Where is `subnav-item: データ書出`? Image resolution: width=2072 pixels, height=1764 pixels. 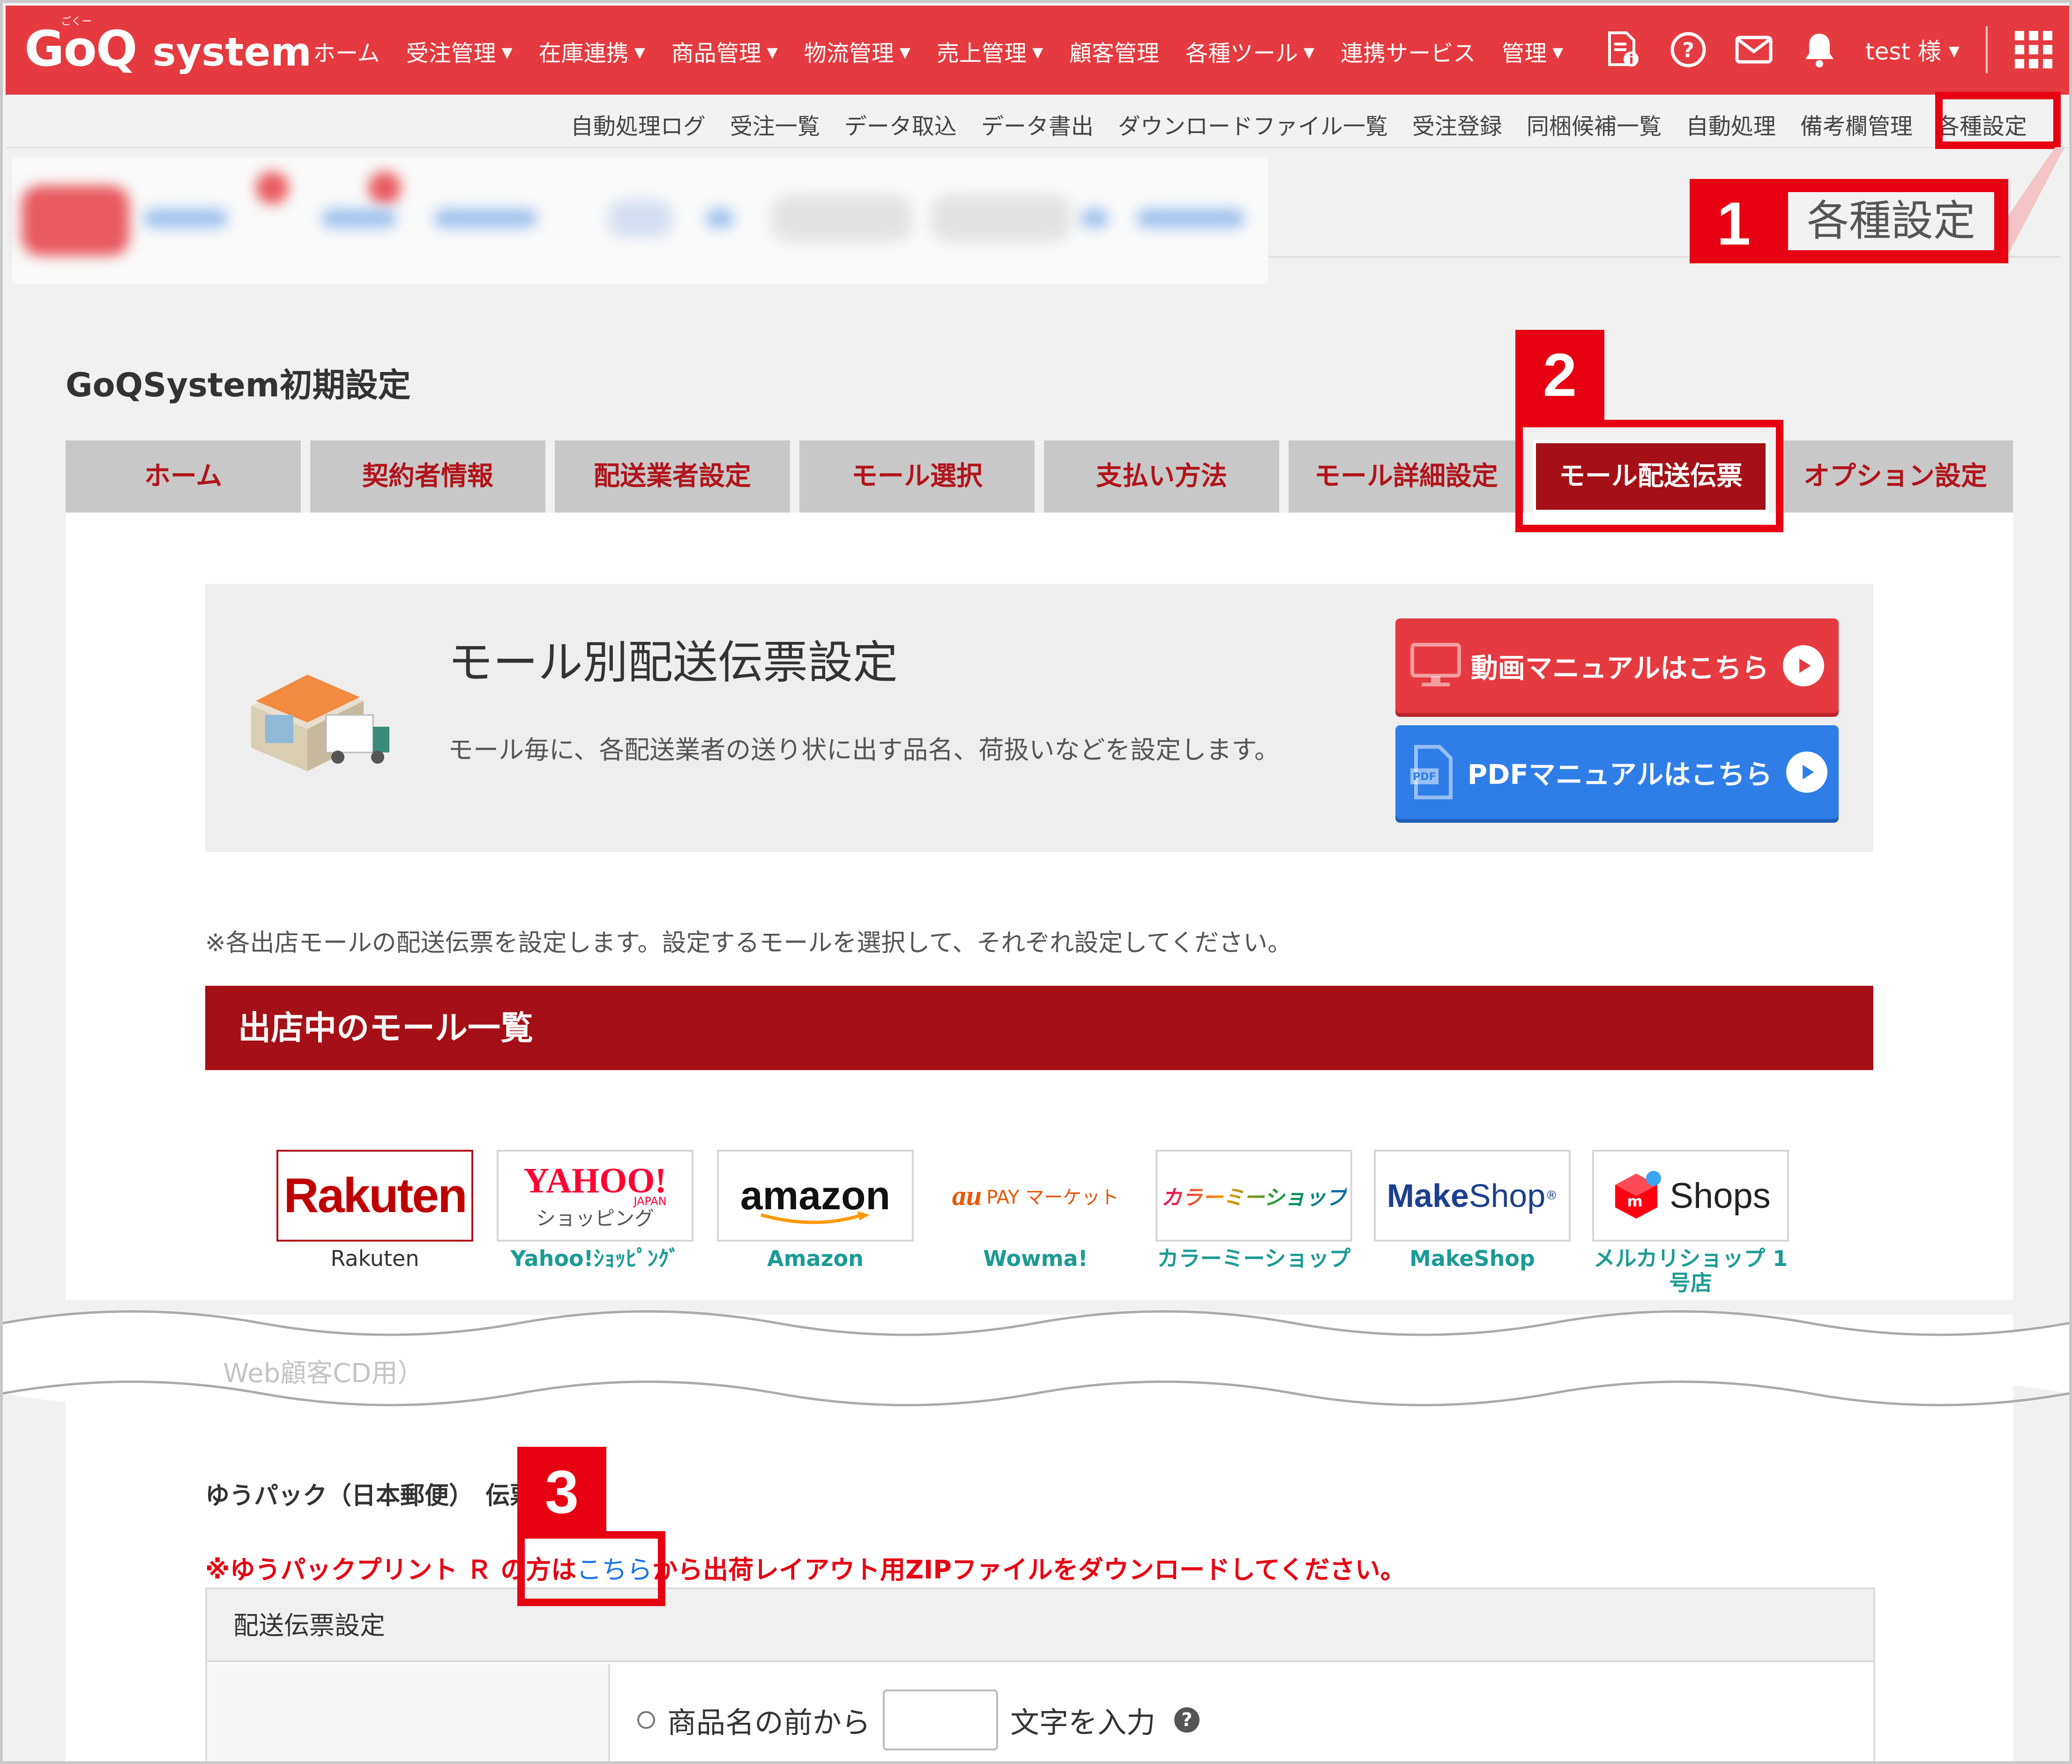 subnav-item: データ書出 is located at coordinates (1037, 125).